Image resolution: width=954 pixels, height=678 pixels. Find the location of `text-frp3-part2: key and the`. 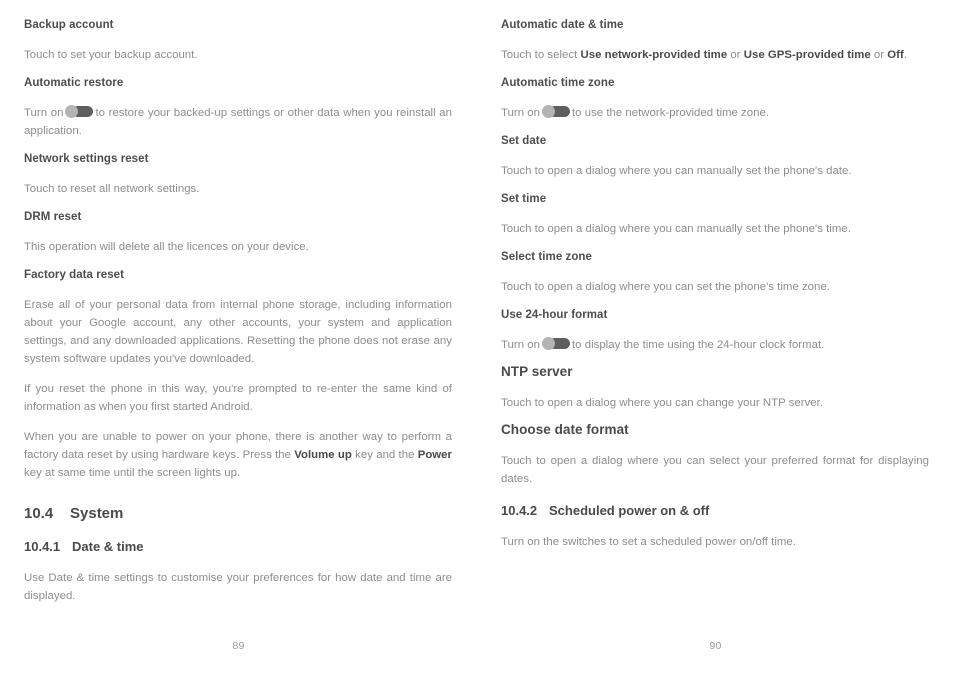

text-frp3-part2: key and the is located at coordinates (384, 455).